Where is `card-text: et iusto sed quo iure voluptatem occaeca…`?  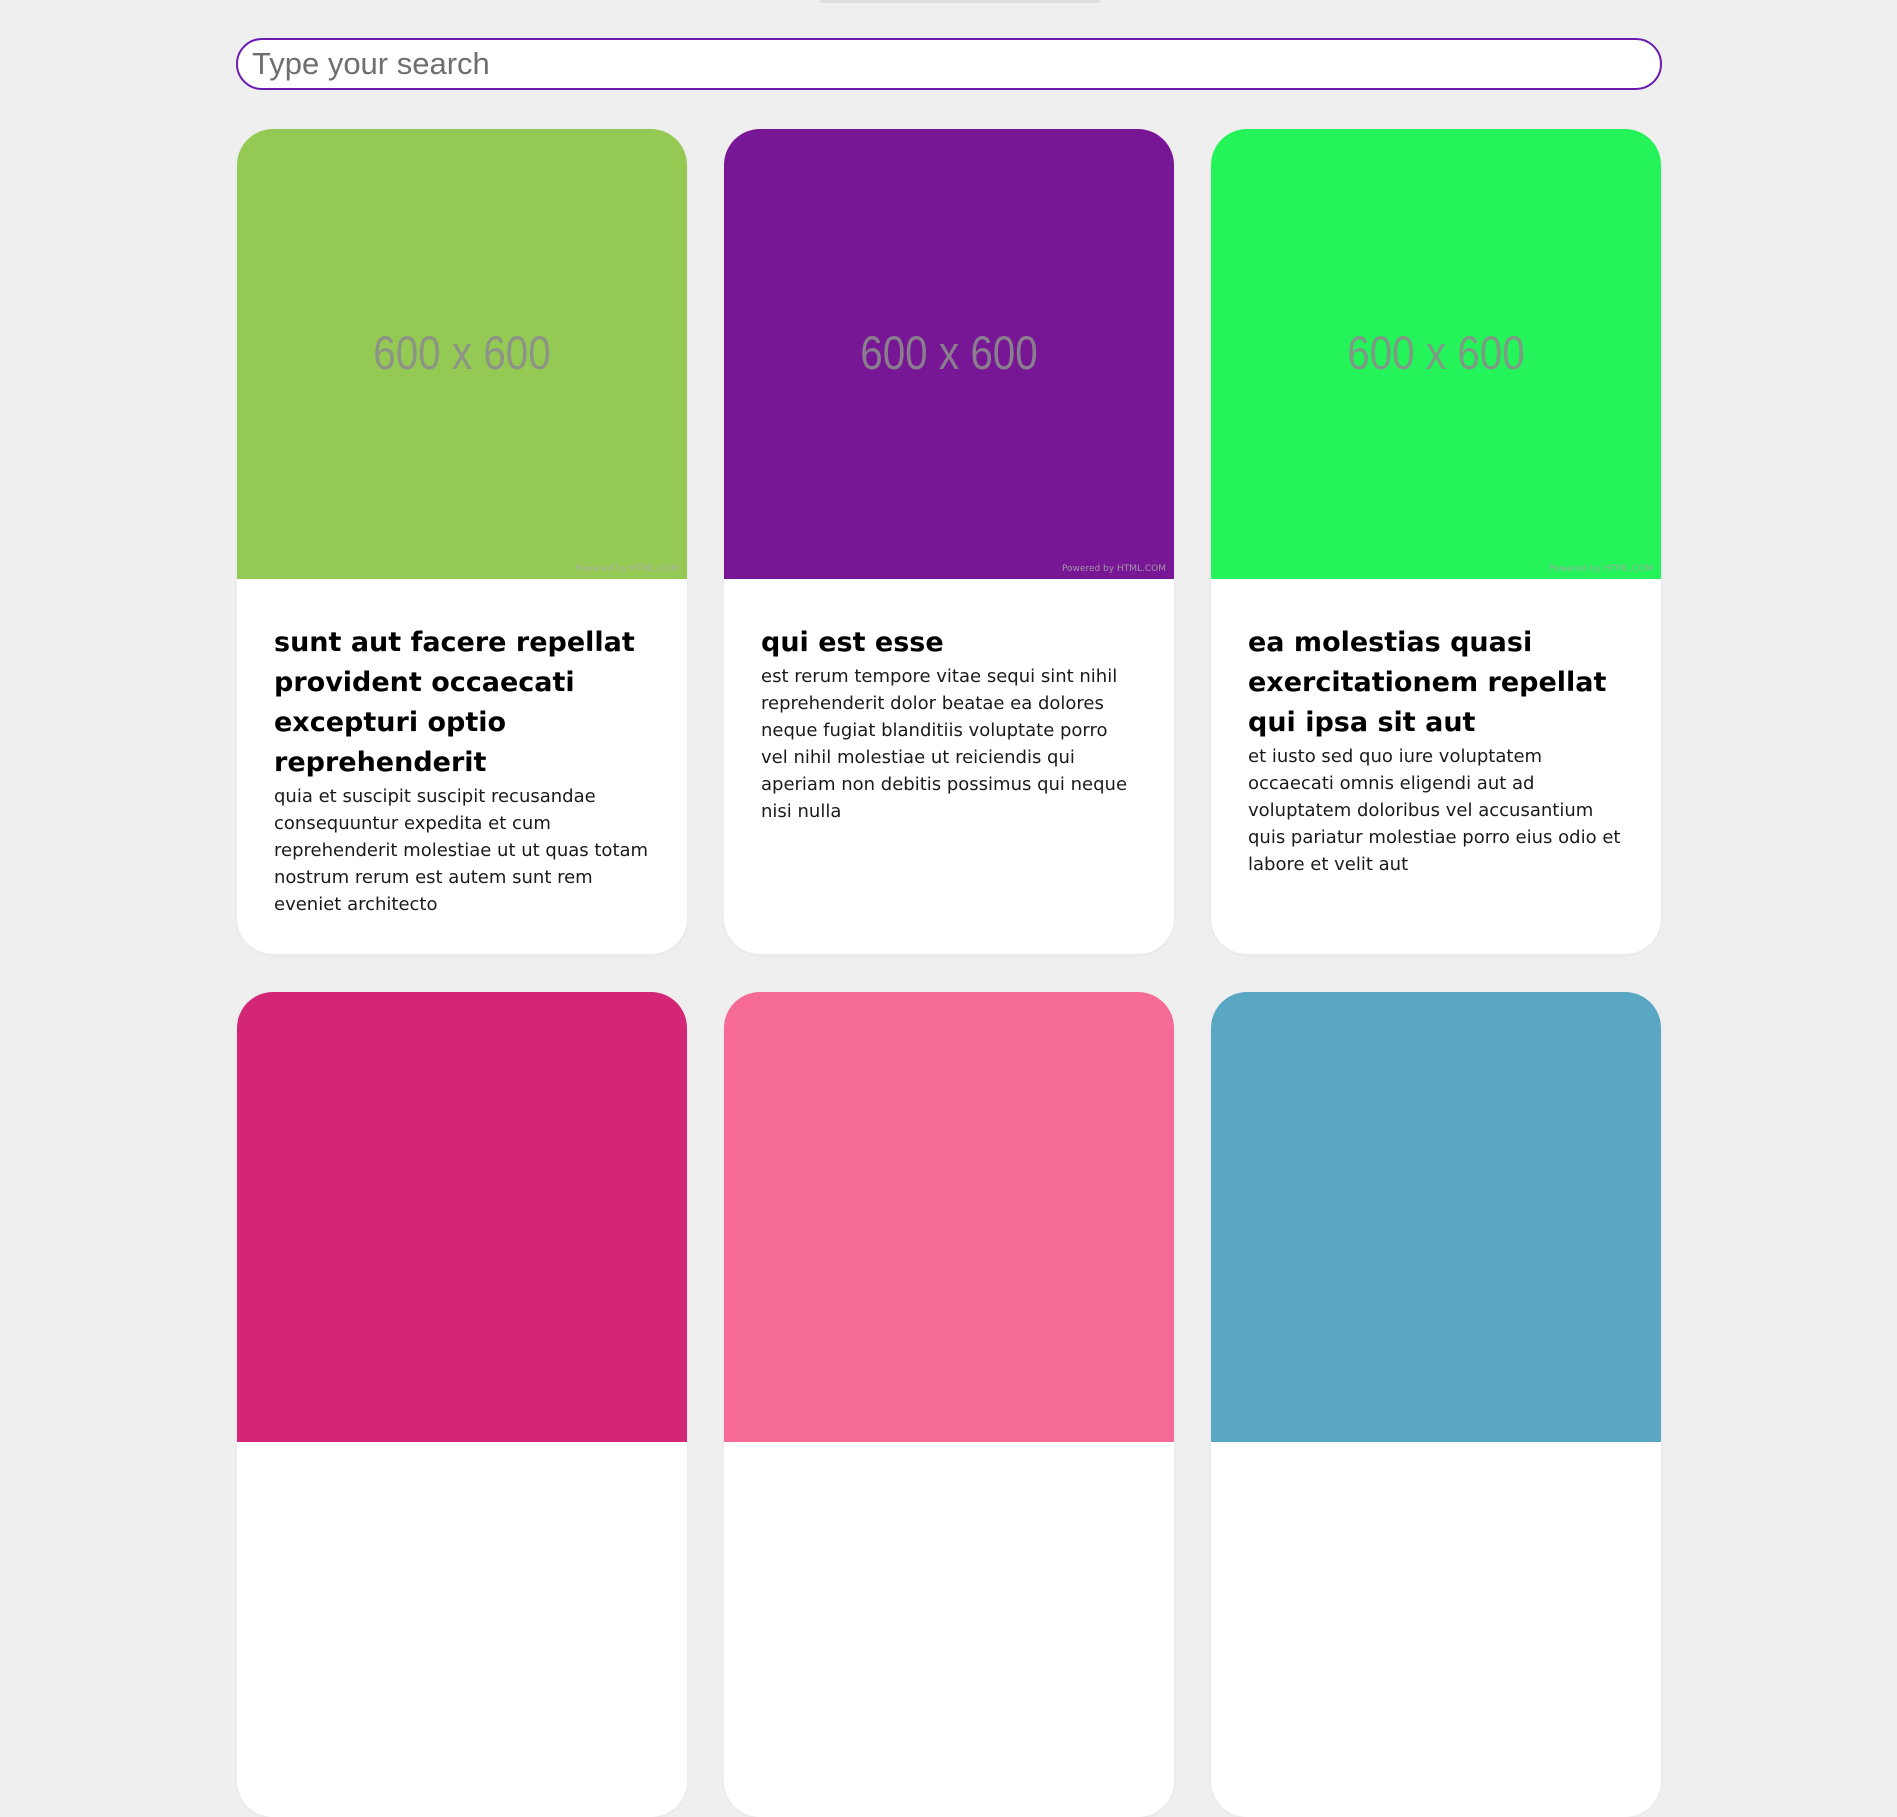
card-text: et iusto sed quo iure voluptatem occaeca… is located at coordinates (1434, 810).